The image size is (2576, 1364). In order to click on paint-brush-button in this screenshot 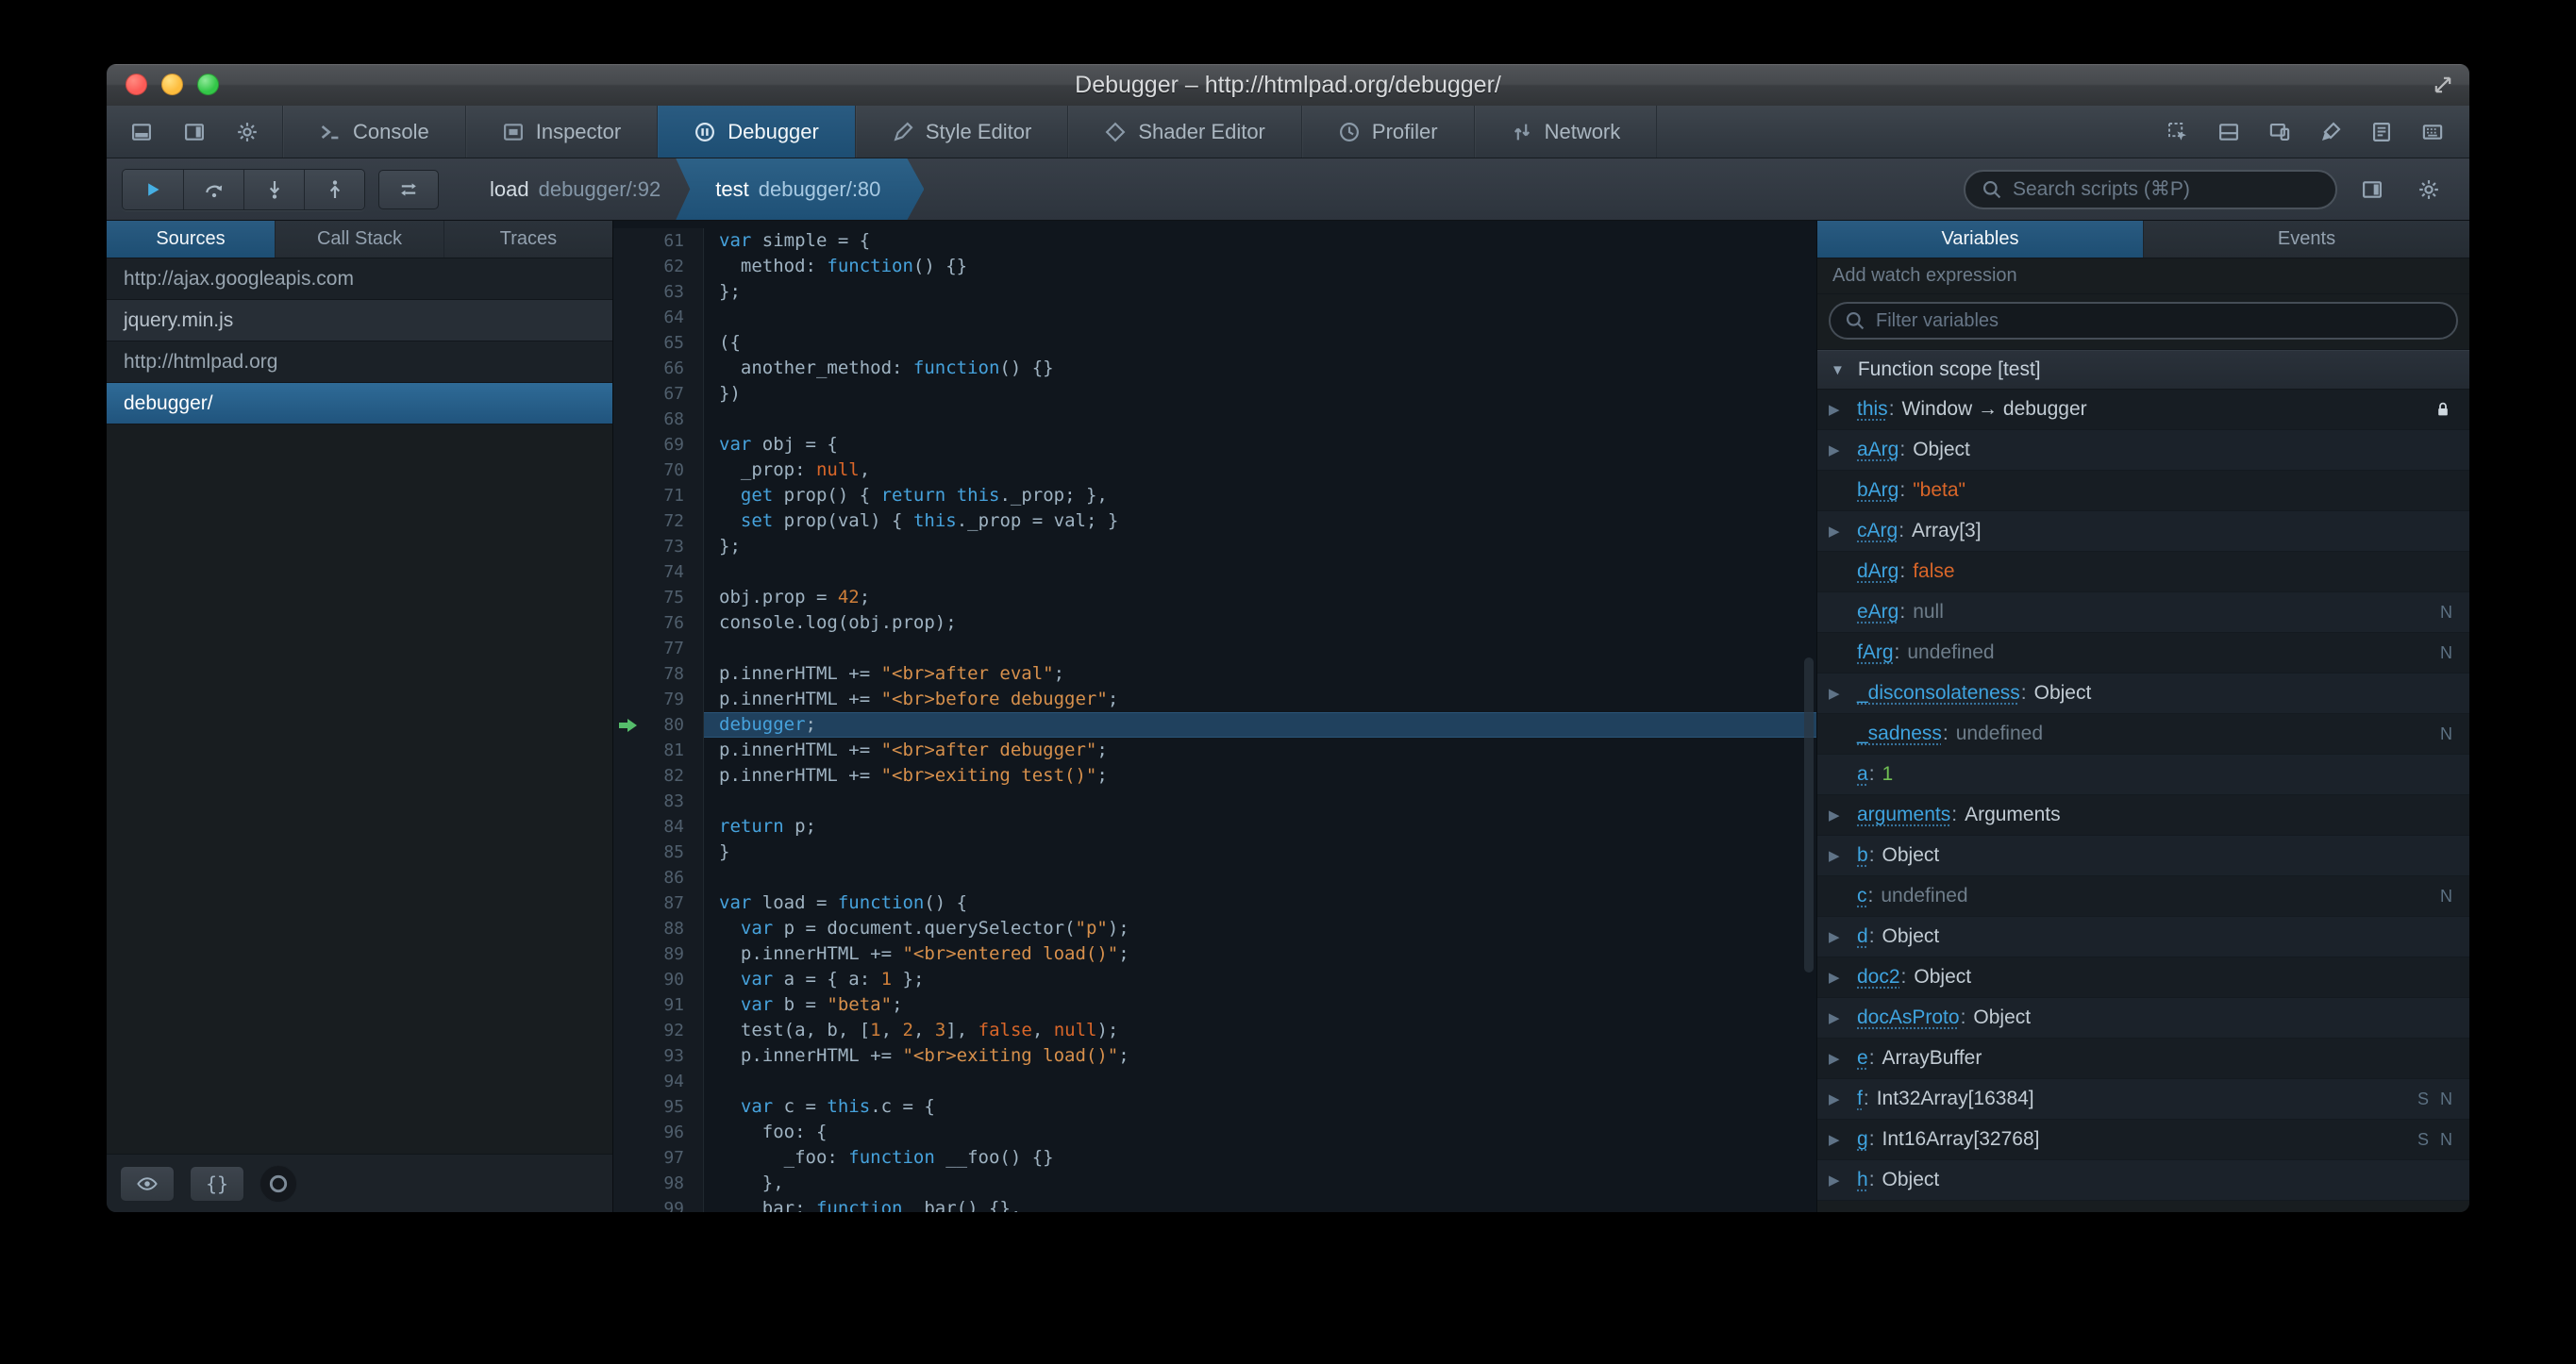, I will do `click(2330, 132)`.